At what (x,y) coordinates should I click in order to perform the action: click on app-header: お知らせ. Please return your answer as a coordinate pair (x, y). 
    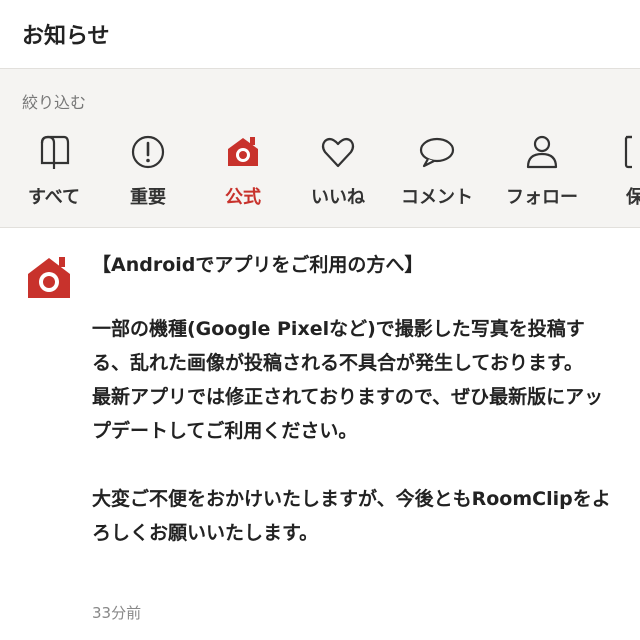
    Looking at the image, I should click on (320, 34).